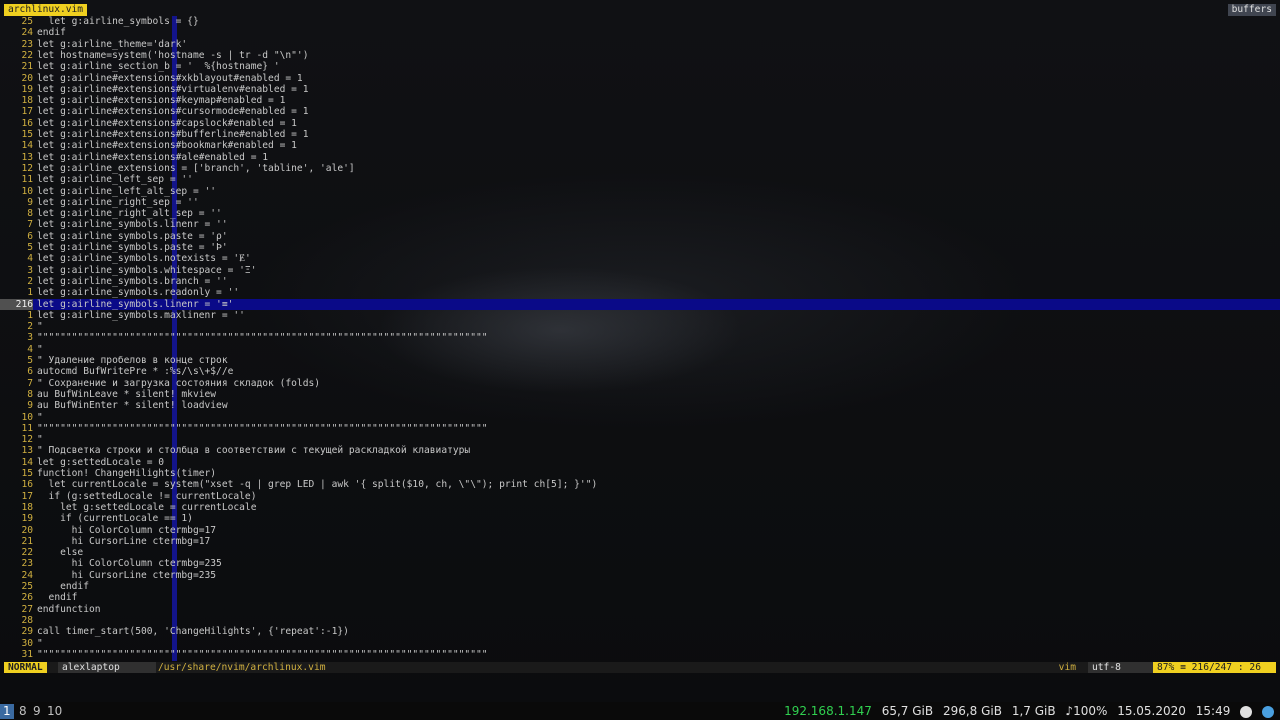 Image resolution: width=1280 pixels, height=720 pixels. What do you see at coordinates (640, 371) in the screenshot?
I see `code-line: 6 autocmd BufWritePre * :%s/\s\+$//e` at bounding box center [640, 371].